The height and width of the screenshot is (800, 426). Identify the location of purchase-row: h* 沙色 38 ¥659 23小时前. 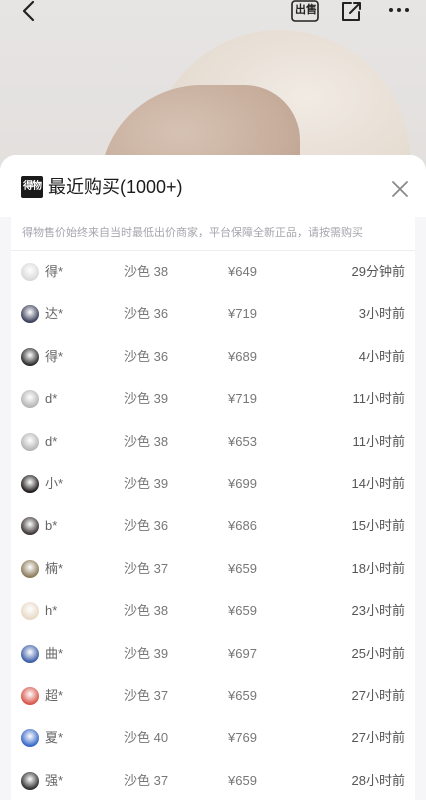
(213, 611).